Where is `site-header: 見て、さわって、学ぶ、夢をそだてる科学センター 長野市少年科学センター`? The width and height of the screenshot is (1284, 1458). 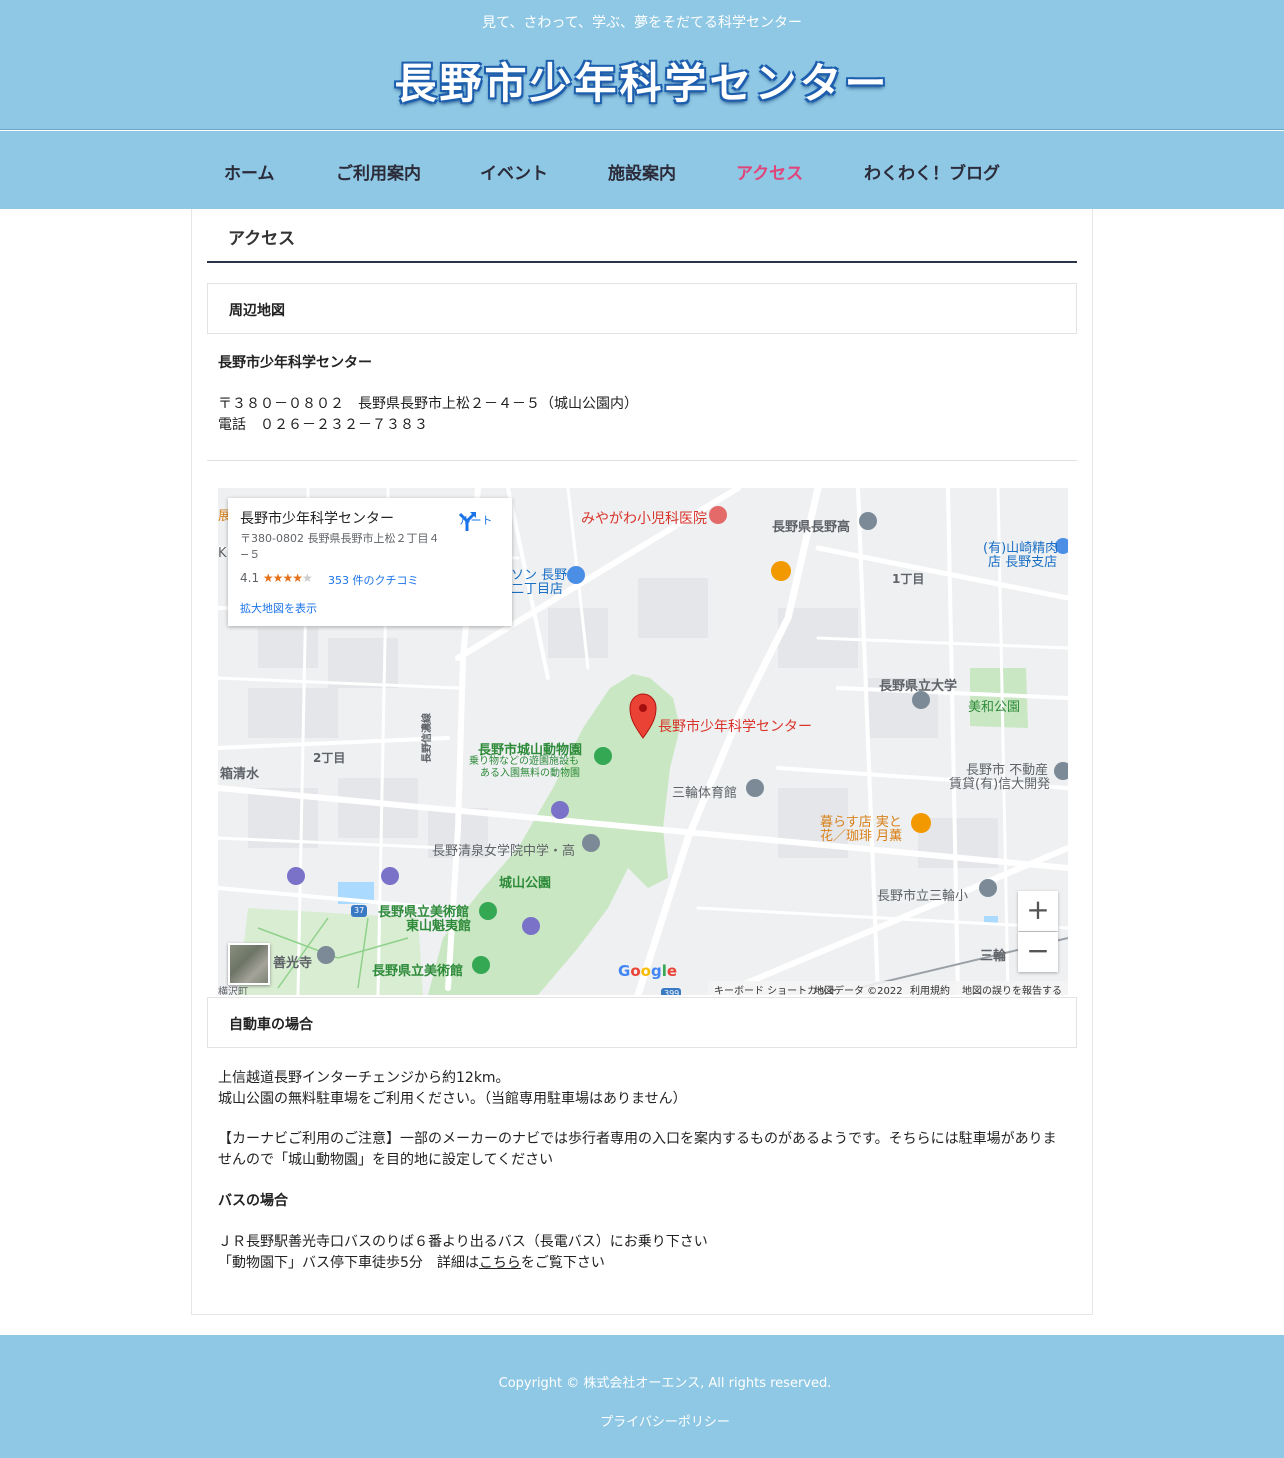
site-header: 見て、さわって、学ぶ、夢をそだてる科学センター 長野市少年科学センター is located at coordinates (642, 65).